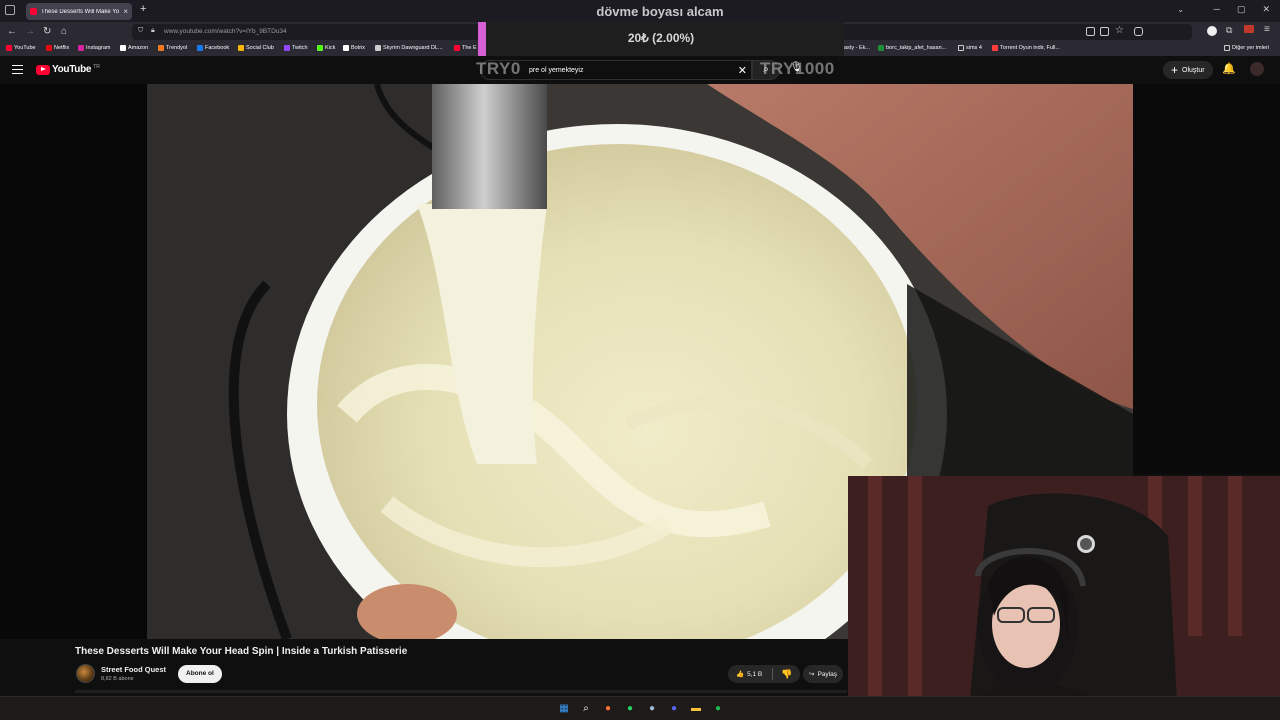  I want to click on share-label: Paylaş, so click(827, 674).